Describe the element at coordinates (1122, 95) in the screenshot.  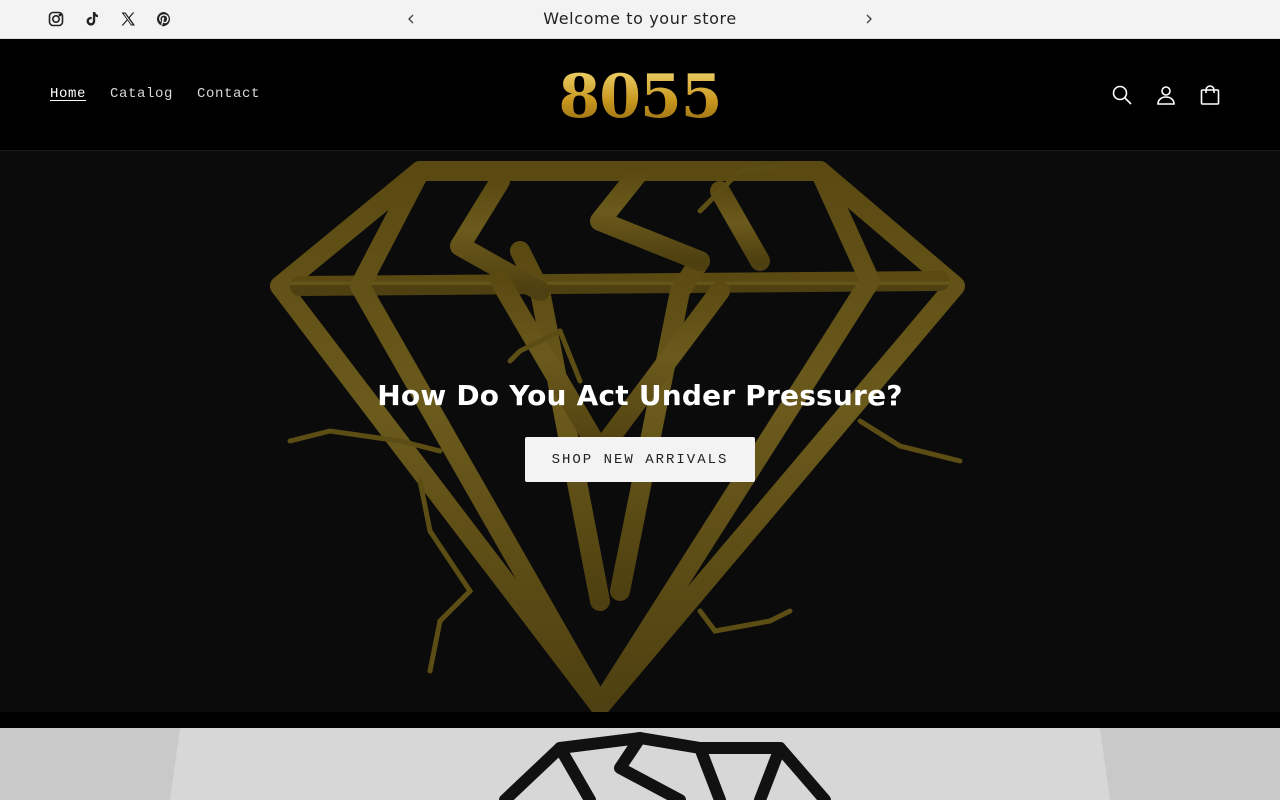
I see `search-icon` at that location.